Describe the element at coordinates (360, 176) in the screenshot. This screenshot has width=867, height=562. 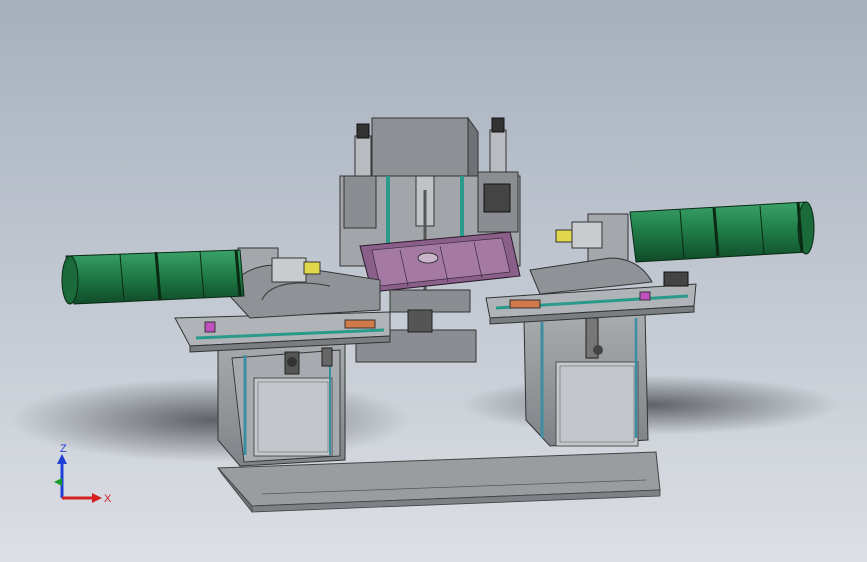
I see `left-vertical-cylinder` at that location.